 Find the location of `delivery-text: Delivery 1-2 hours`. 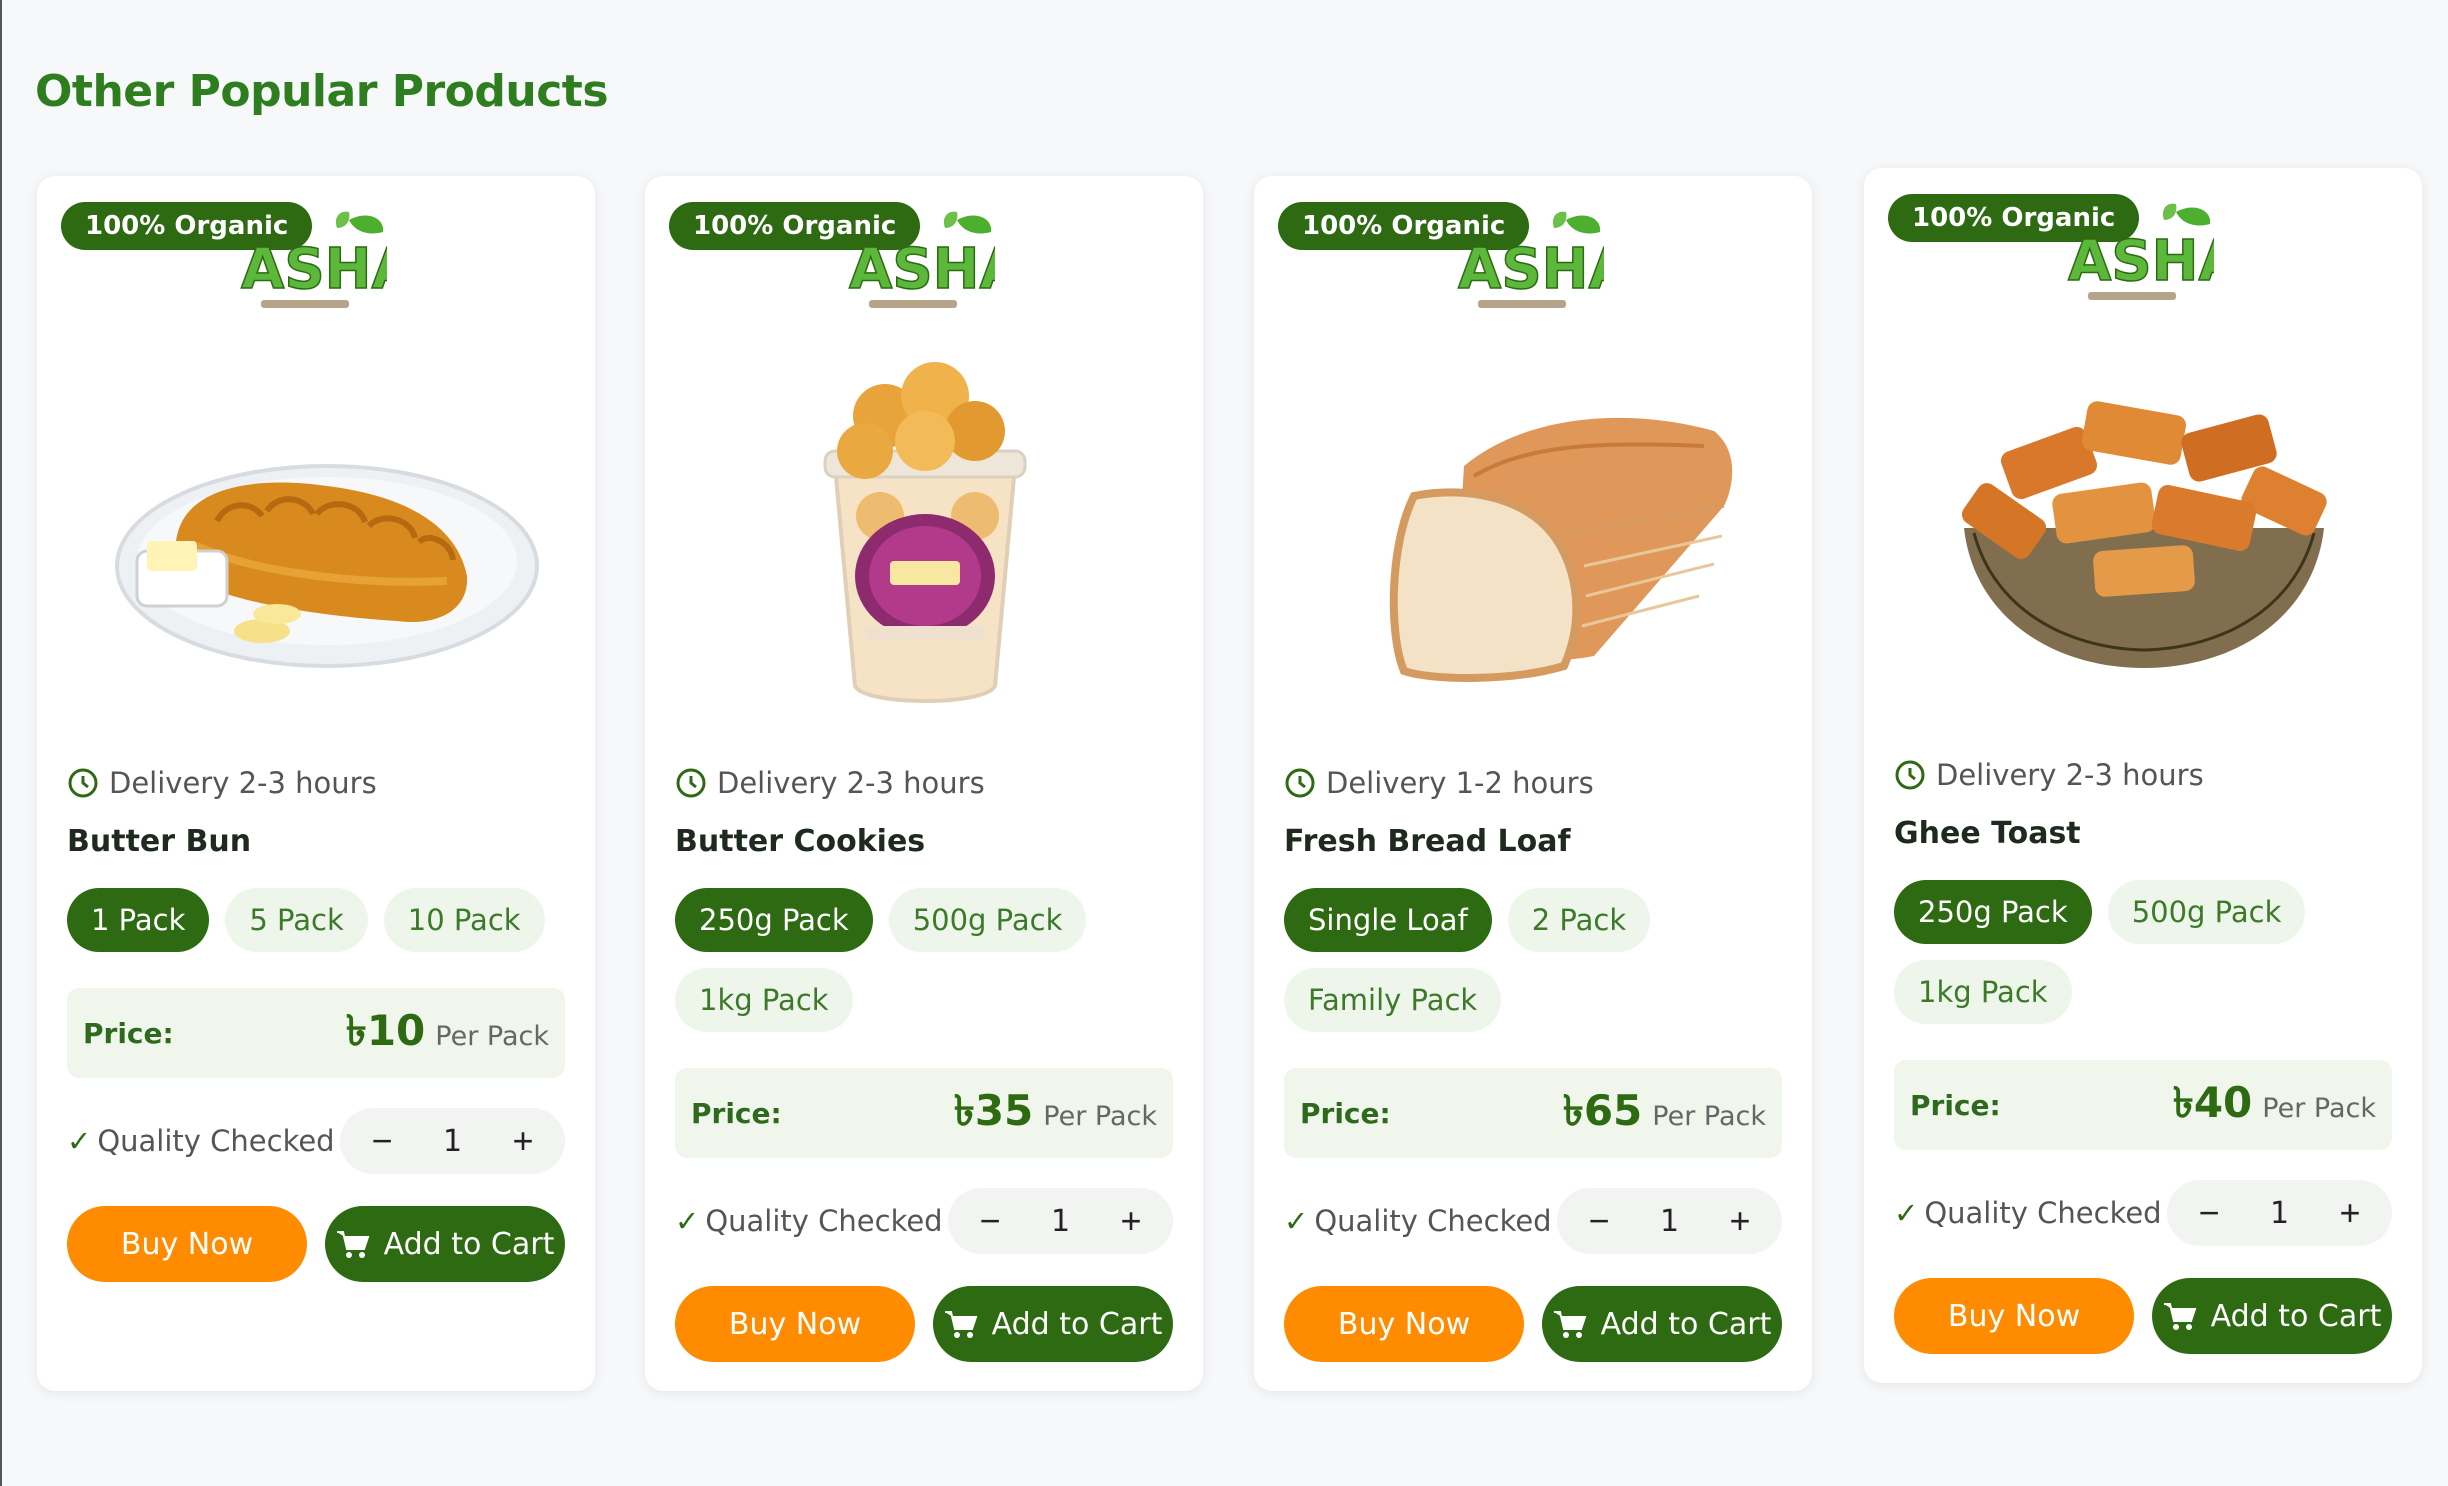

delivery-text: Delivery 1-2 hours is located at coordinates (1460, 783).